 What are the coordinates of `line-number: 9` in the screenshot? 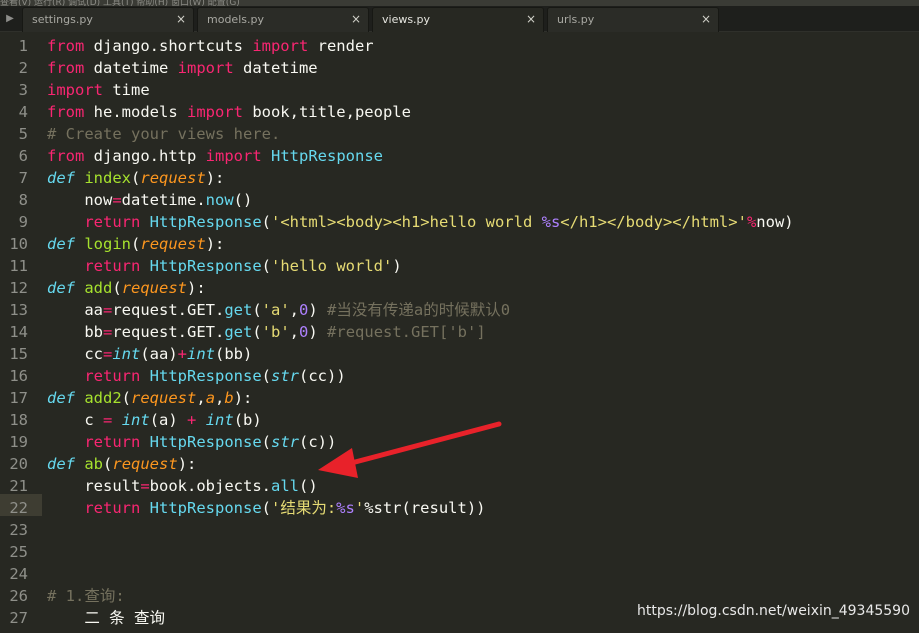 It's located at (23, 222).